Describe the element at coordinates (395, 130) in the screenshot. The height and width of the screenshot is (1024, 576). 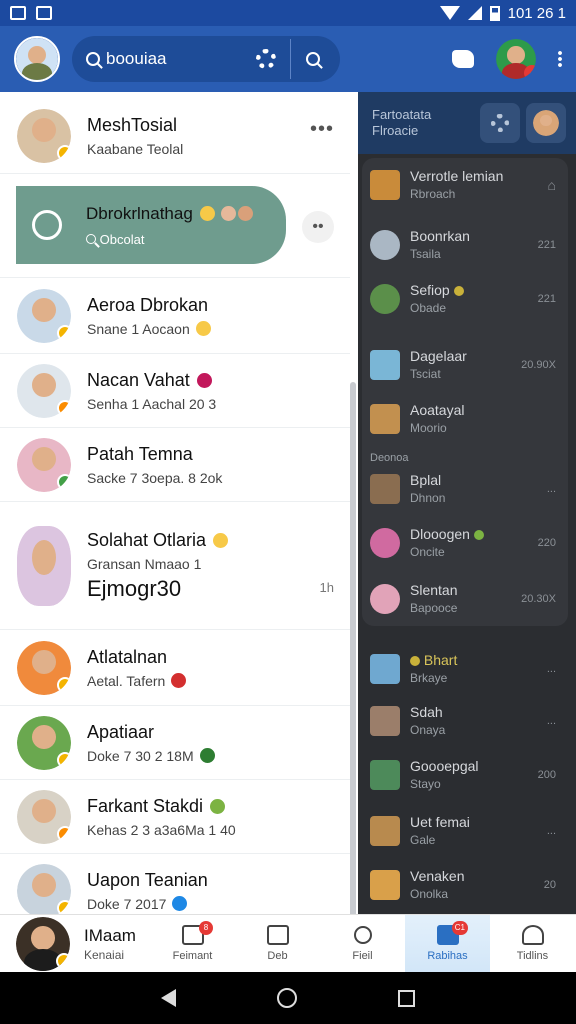
I see `side-panel-subtitle: Flroacie` at that location.